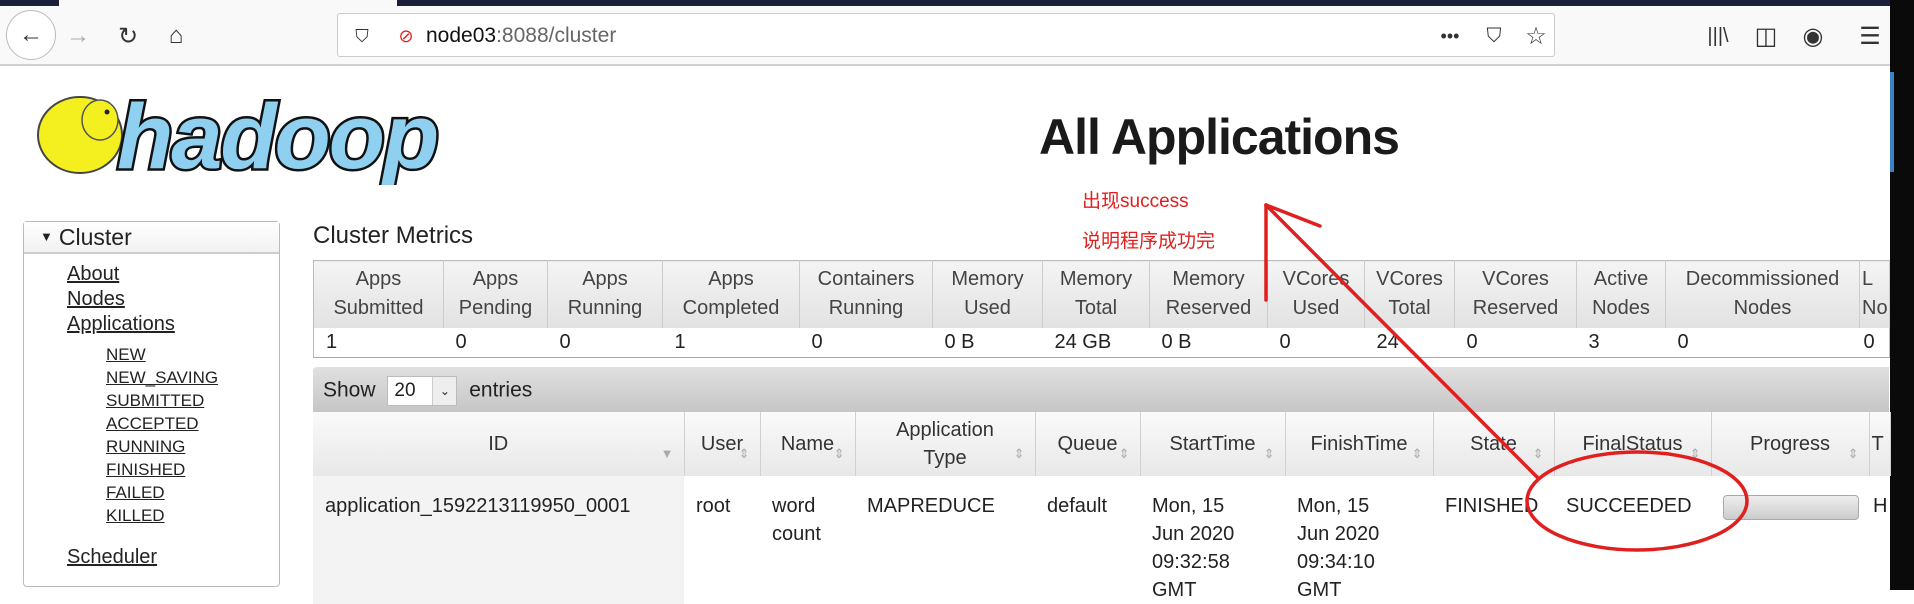 Image resolution: width=1914 pixels, height=604 pixels. I want to click on sidebar-state-accepted: ACCEPTED, so click(152, 424).